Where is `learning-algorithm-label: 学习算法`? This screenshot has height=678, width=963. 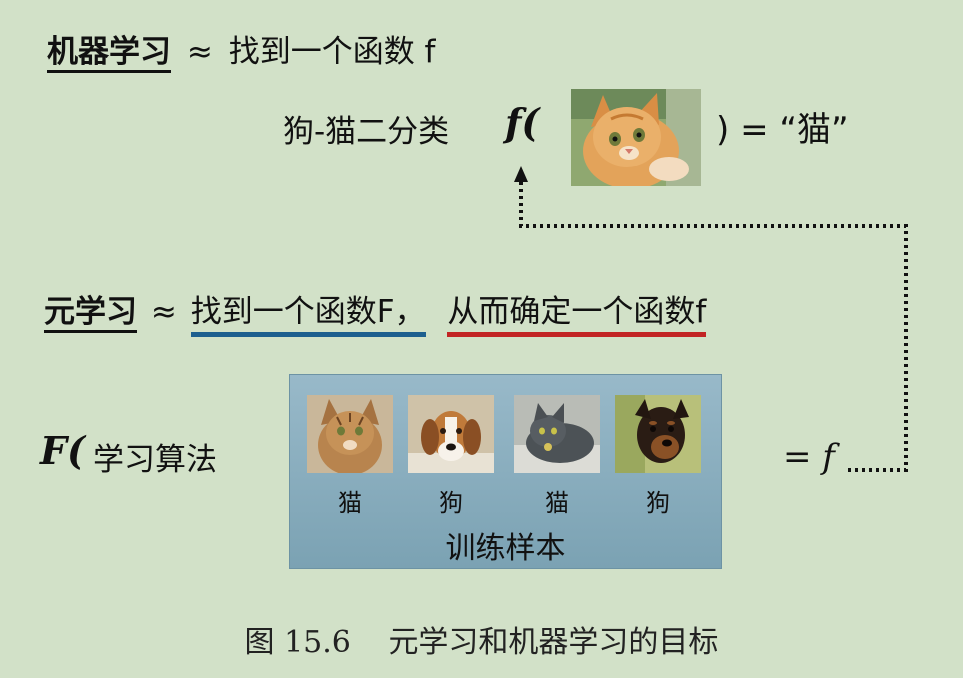 learning-algorithm-label: 学习算法 is located at coordinates (155, 460).